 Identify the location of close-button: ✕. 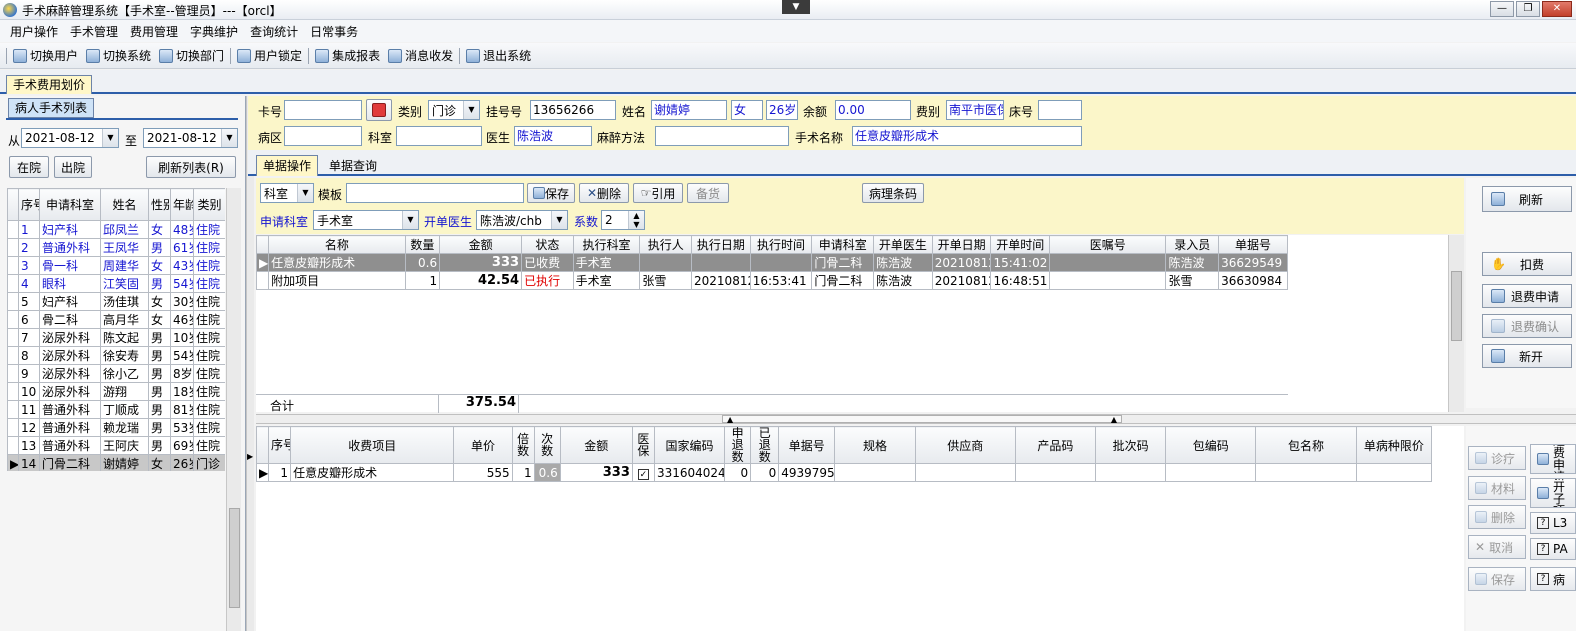
(1557, 9).